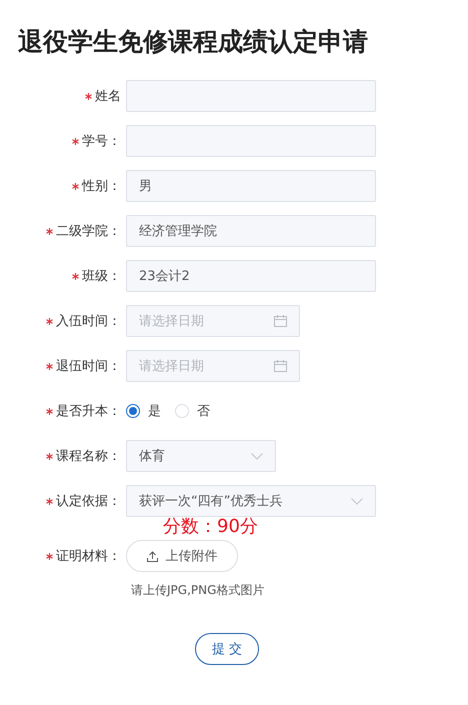  I want to click on radio-label: 否, so click(203, 411).